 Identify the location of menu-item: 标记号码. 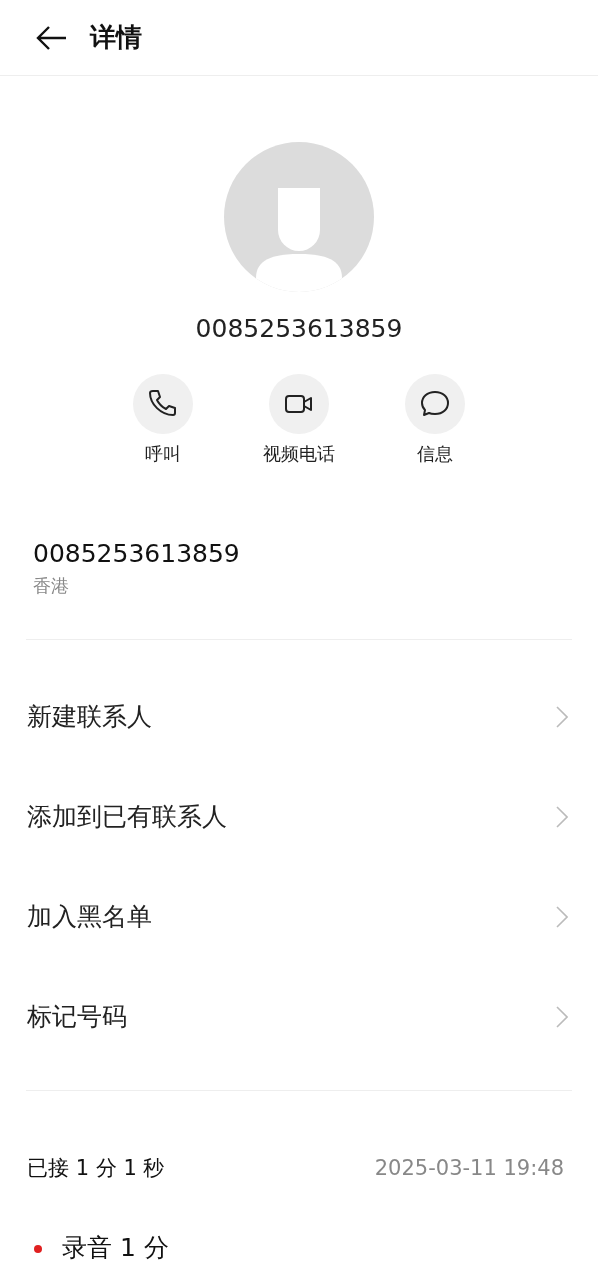
(299, 1017).